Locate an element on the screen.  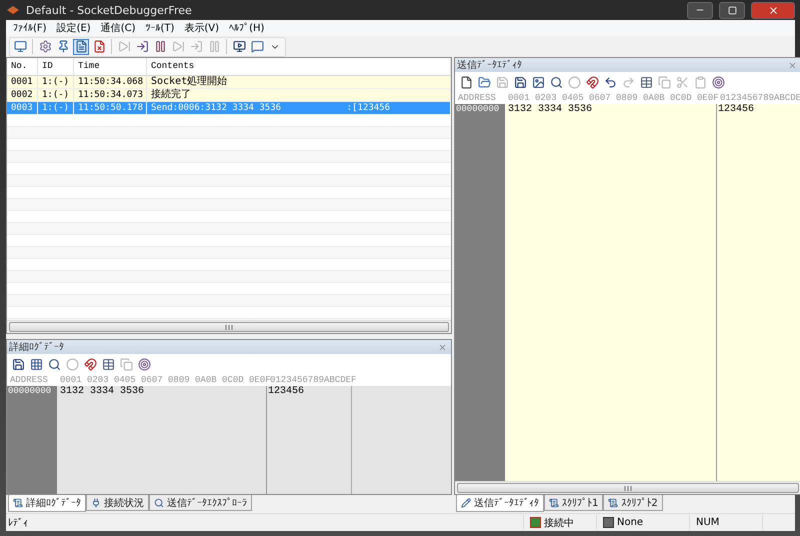
gear-icon is located at coordinates (45, 46).